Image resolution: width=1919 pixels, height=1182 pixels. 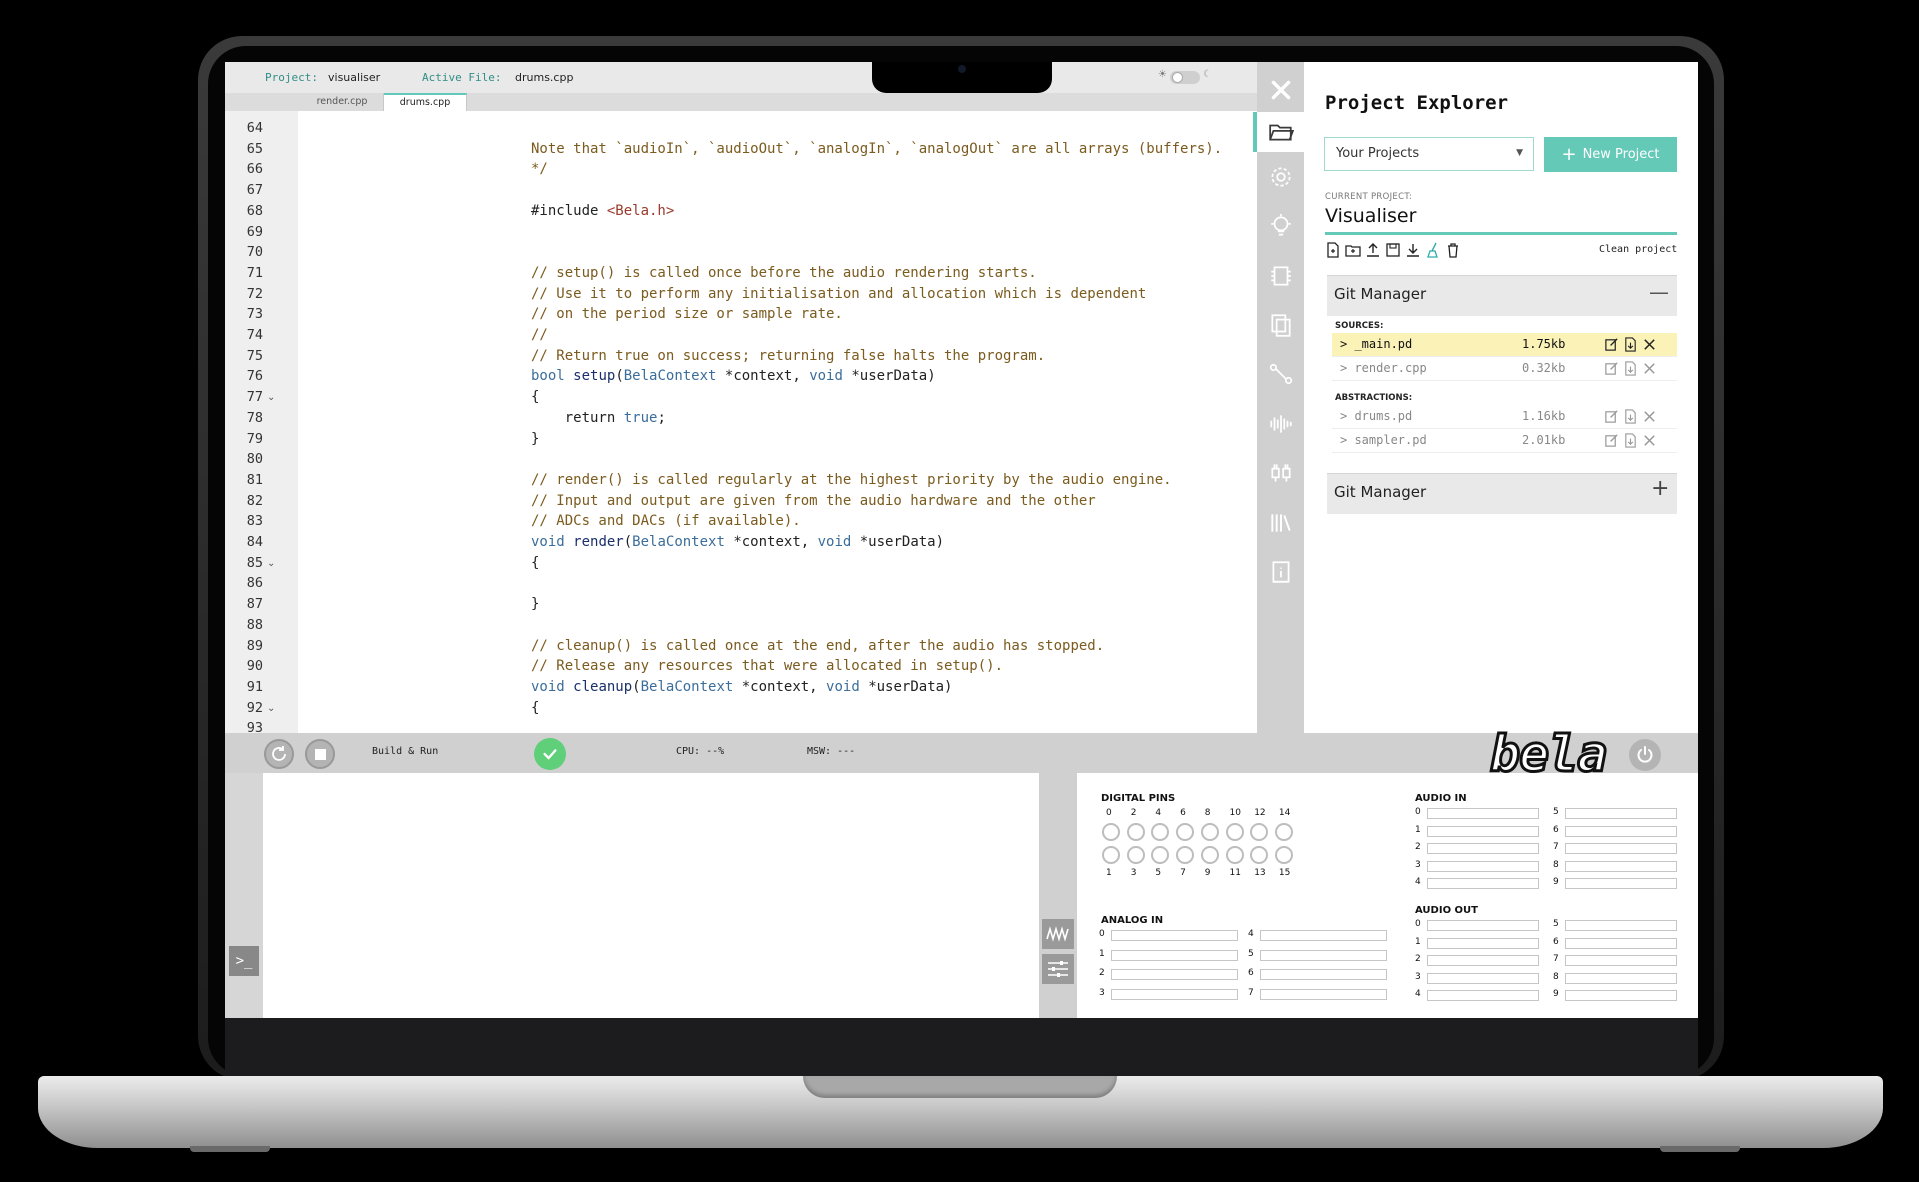 What do you see at coordinates (1280, 572) in the screenshot?
I see `manual-icon` at bounding box center [1280, 572].